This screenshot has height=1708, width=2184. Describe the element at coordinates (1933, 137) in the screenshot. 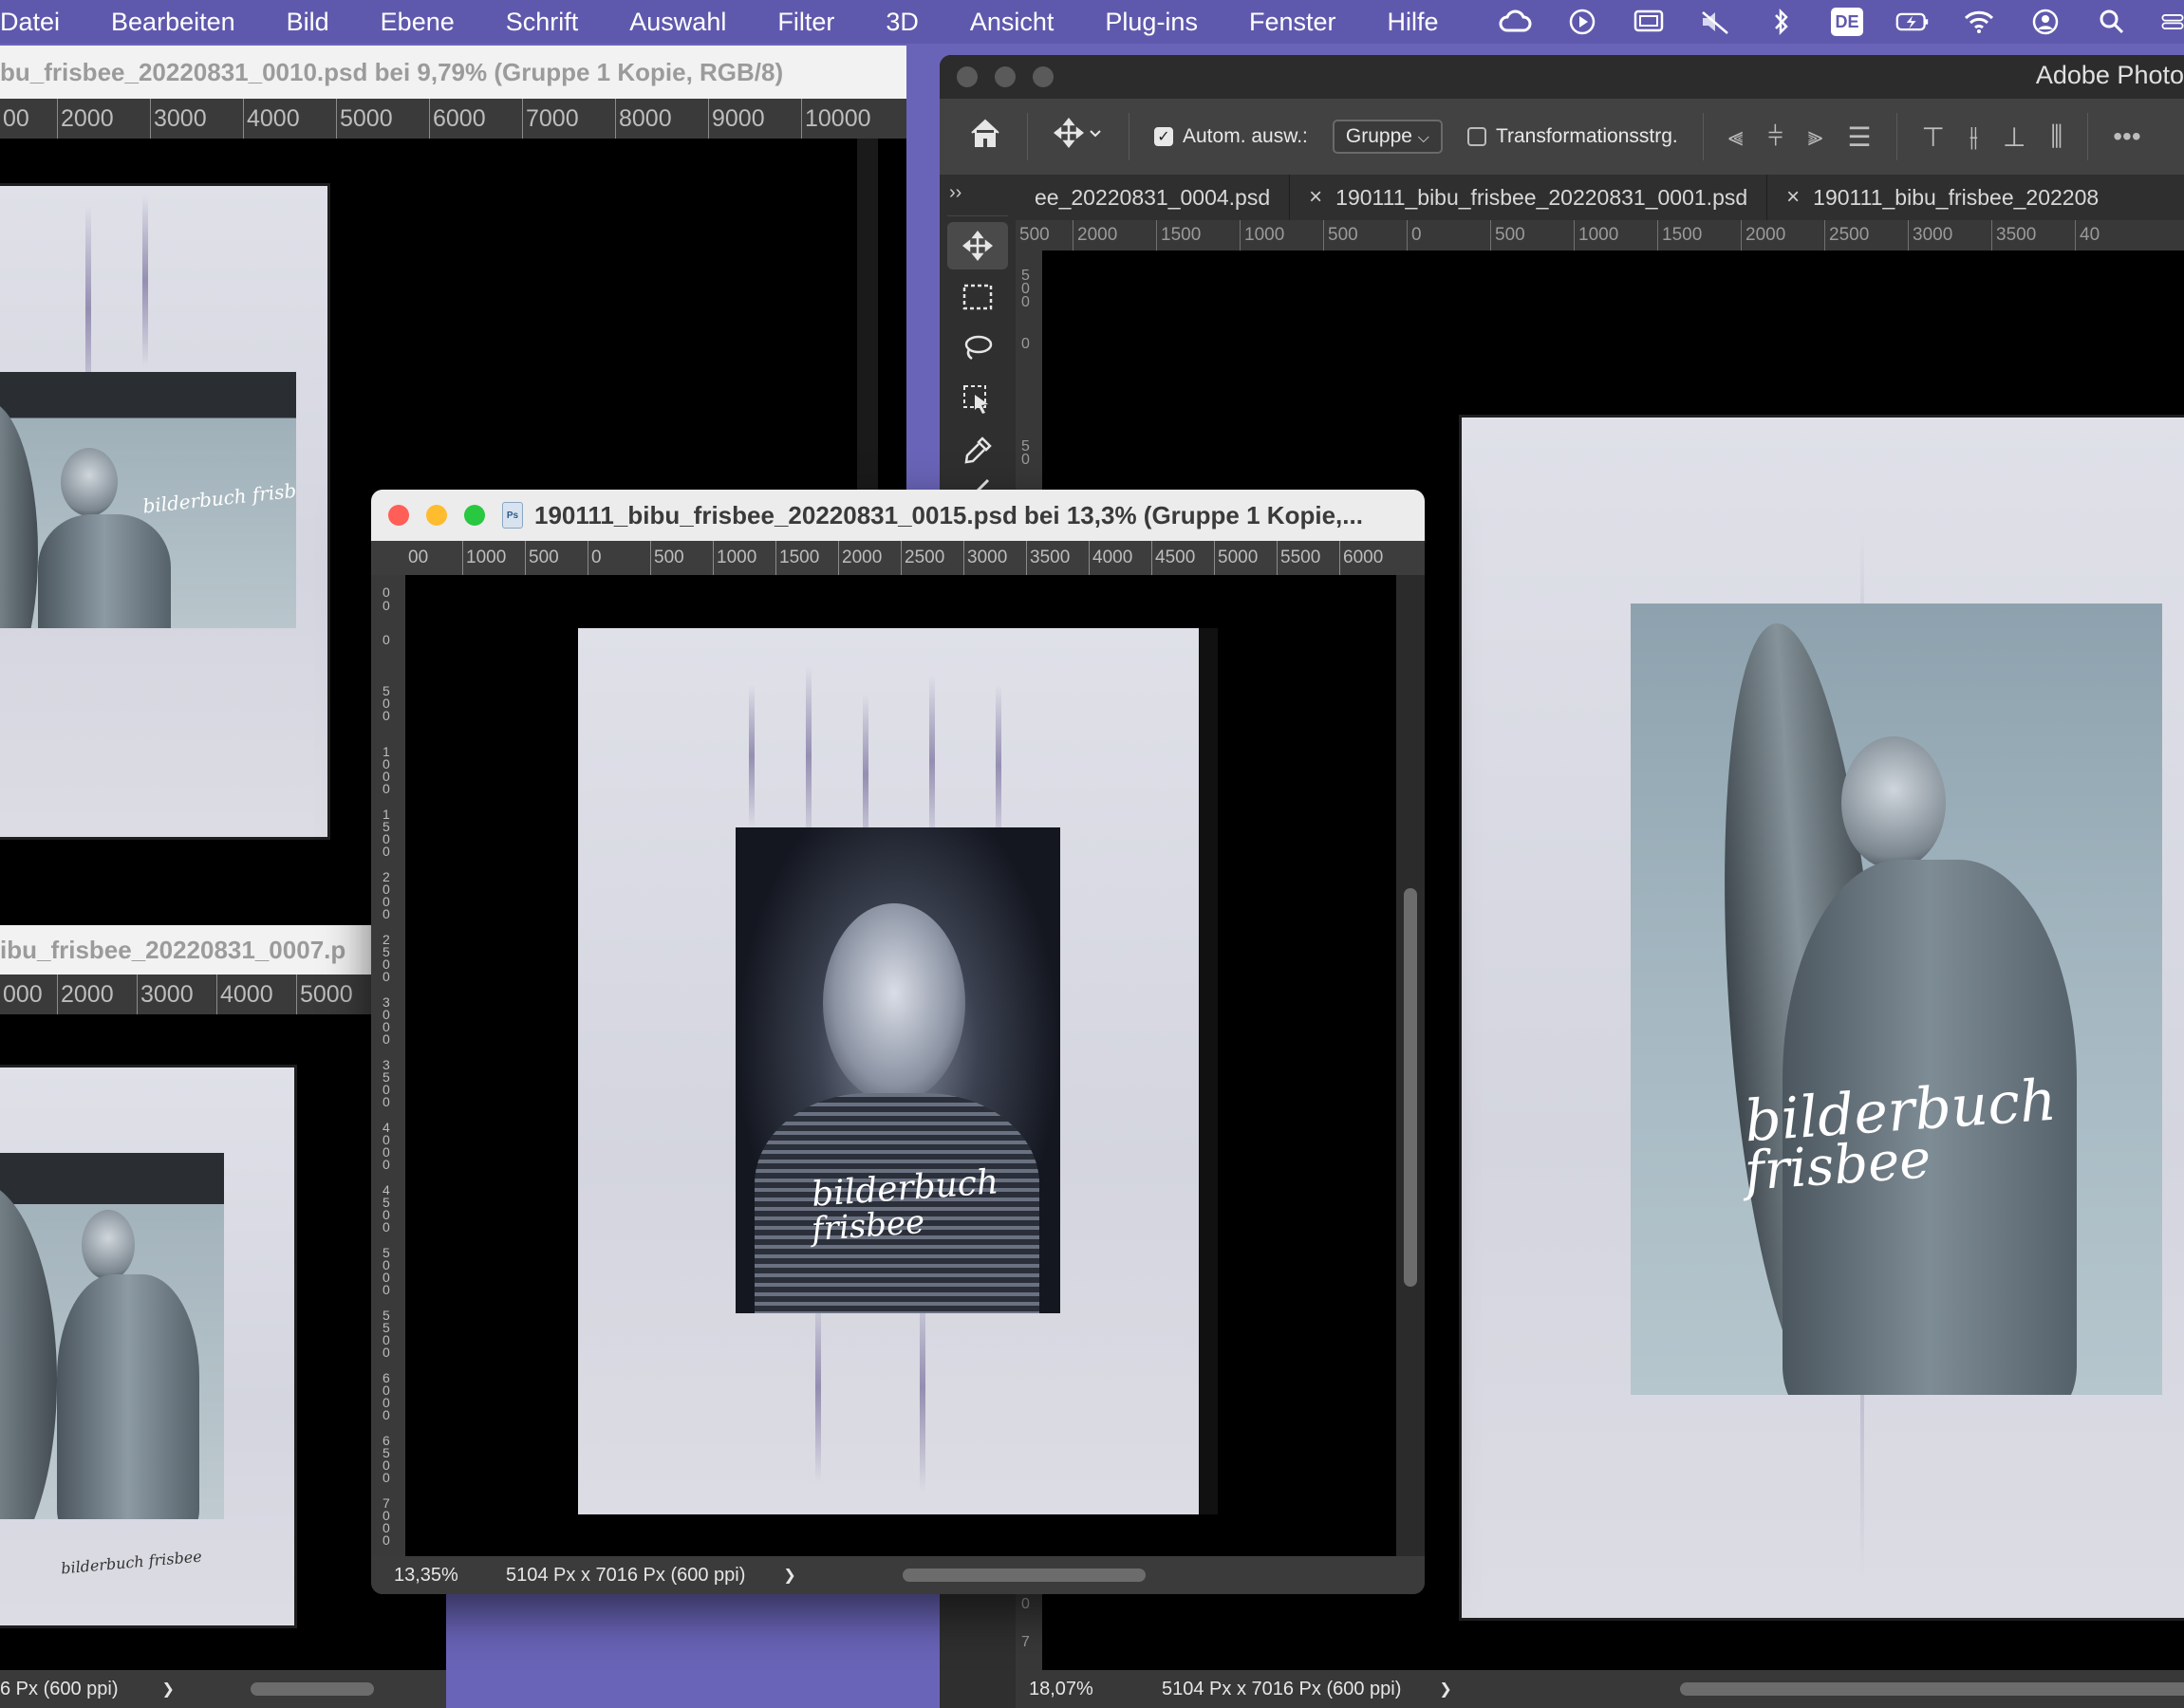

I see `align-top-icon: ⊤` at that location.